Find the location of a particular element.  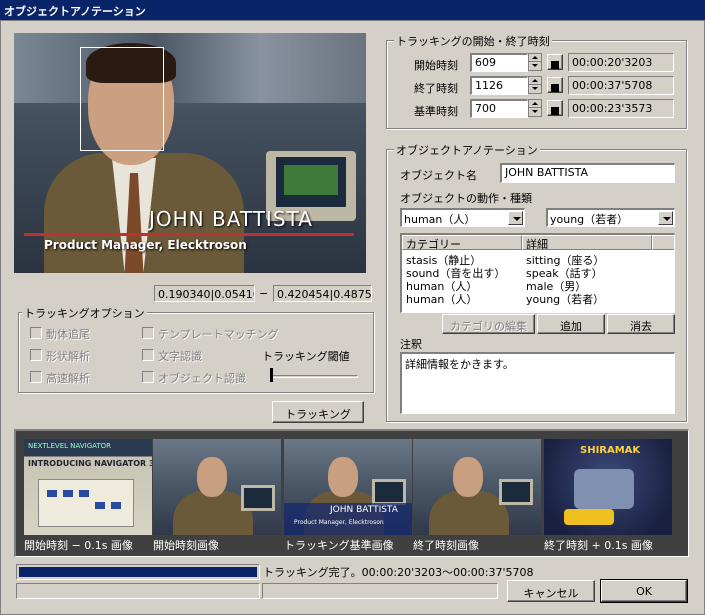

video-caption-name: JOHN BATTISTA is located at coordinates (231, 219).